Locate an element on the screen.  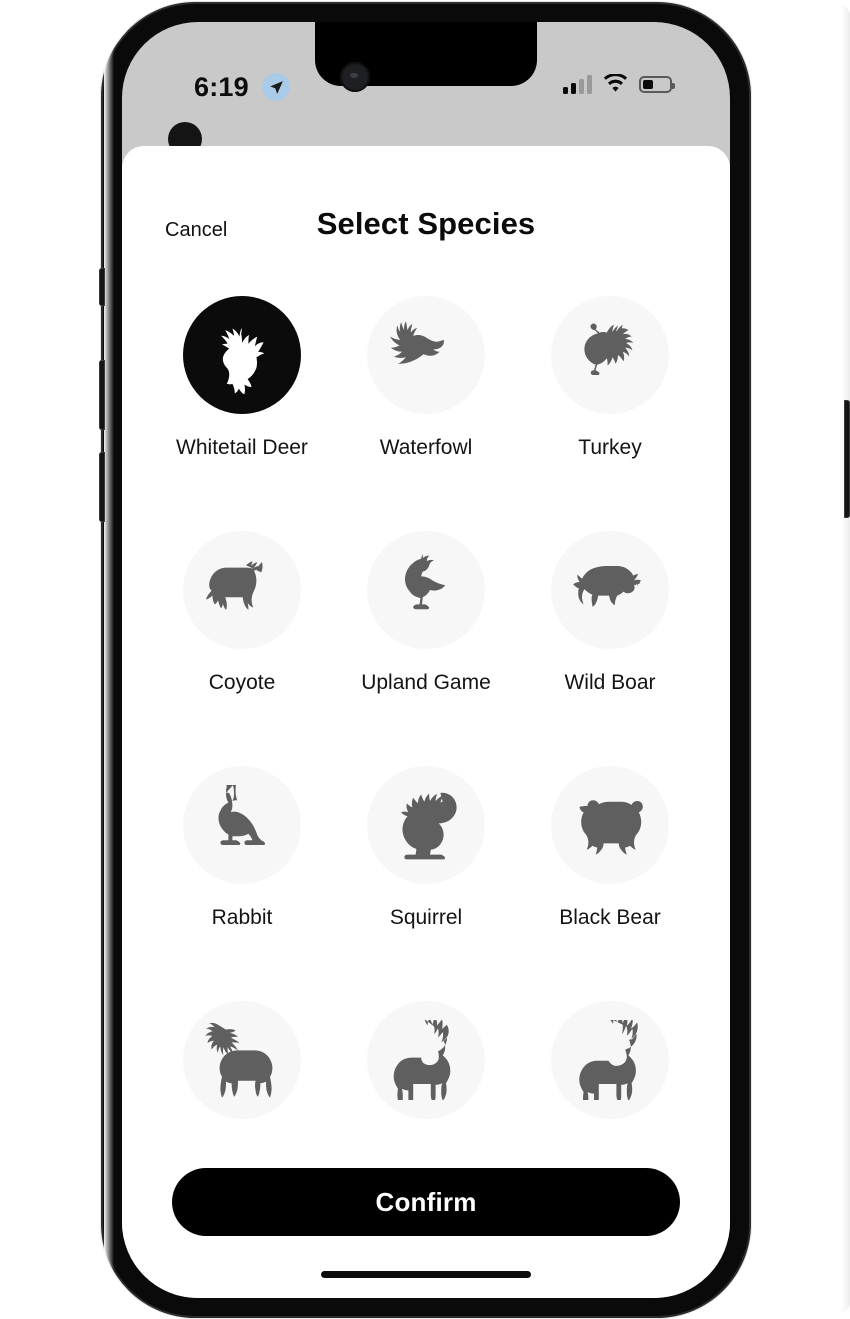
quail-icon is located at coordinates (426, 590).